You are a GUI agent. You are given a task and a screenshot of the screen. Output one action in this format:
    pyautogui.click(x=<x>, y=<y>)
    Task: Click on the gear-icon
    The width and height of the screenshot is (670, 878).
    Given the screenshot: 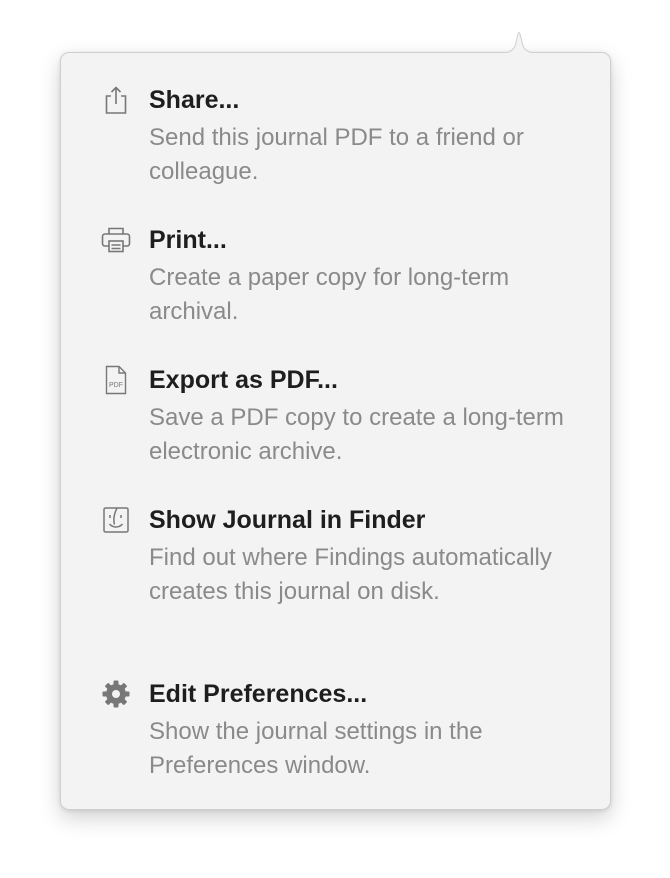 What is the action you would take?
    pyautogui.click(x=116, y=694)
    